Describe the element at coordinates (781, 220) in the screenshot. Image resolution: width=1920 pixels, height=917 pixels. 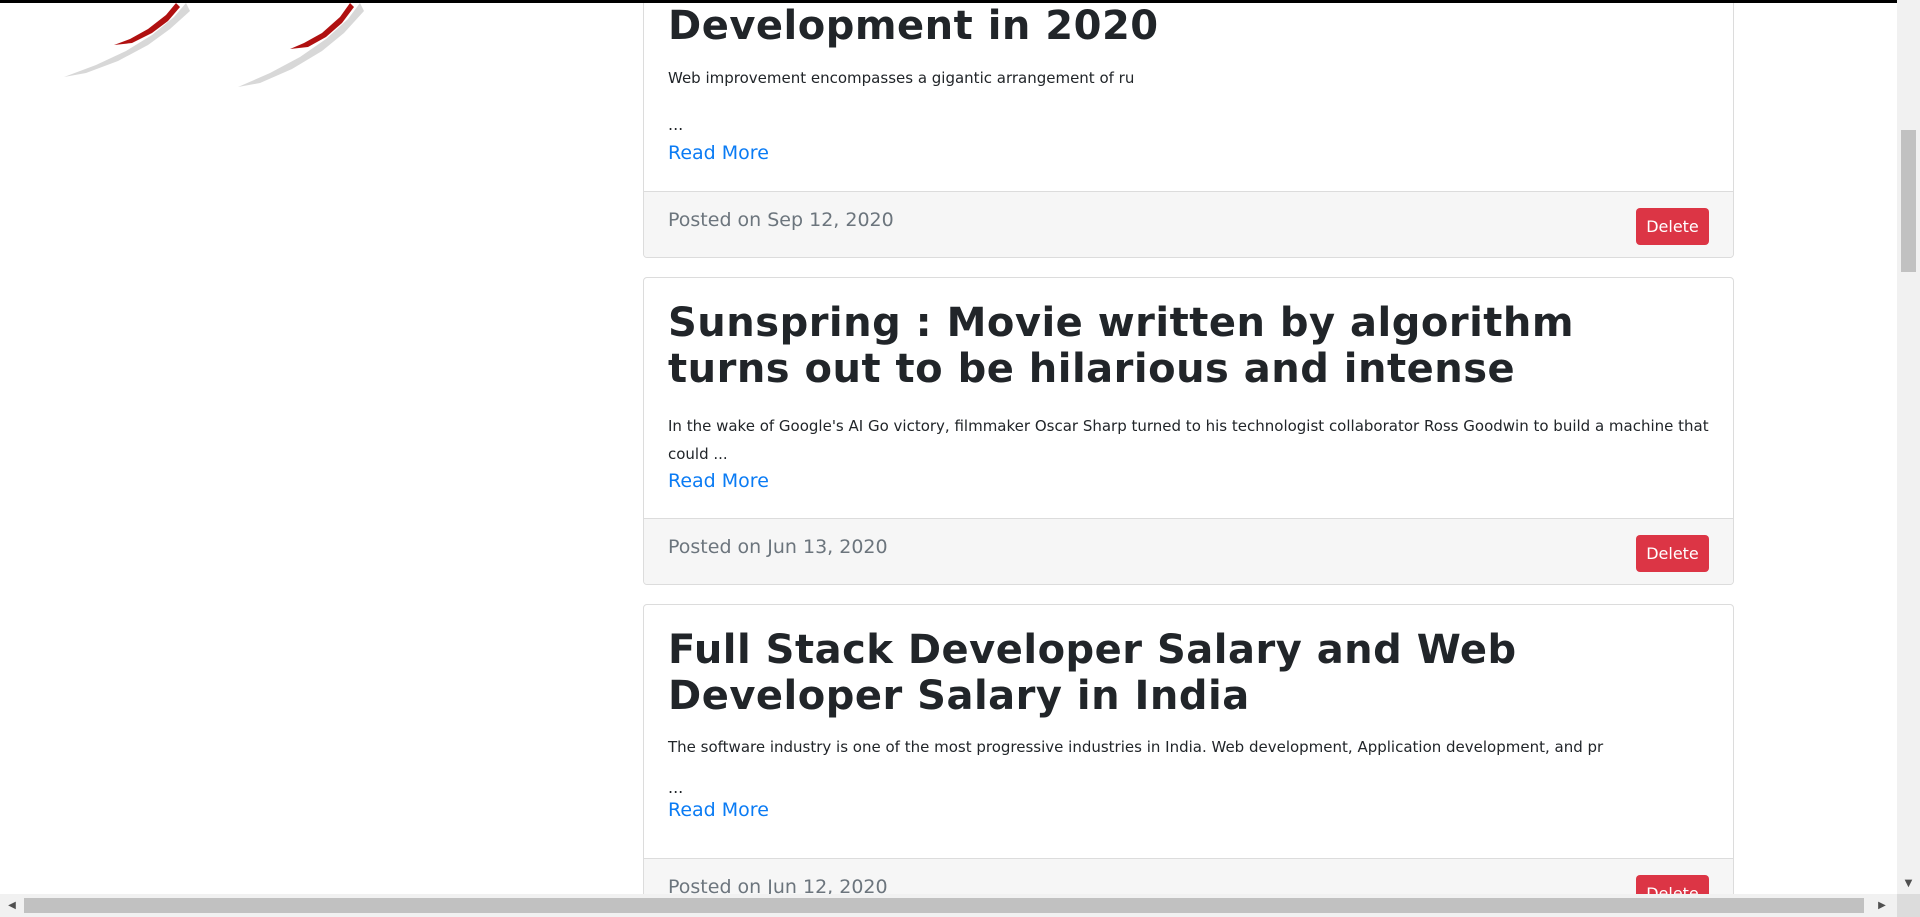
I see `post-date: Posted on Sep 12, 2020` at that location.